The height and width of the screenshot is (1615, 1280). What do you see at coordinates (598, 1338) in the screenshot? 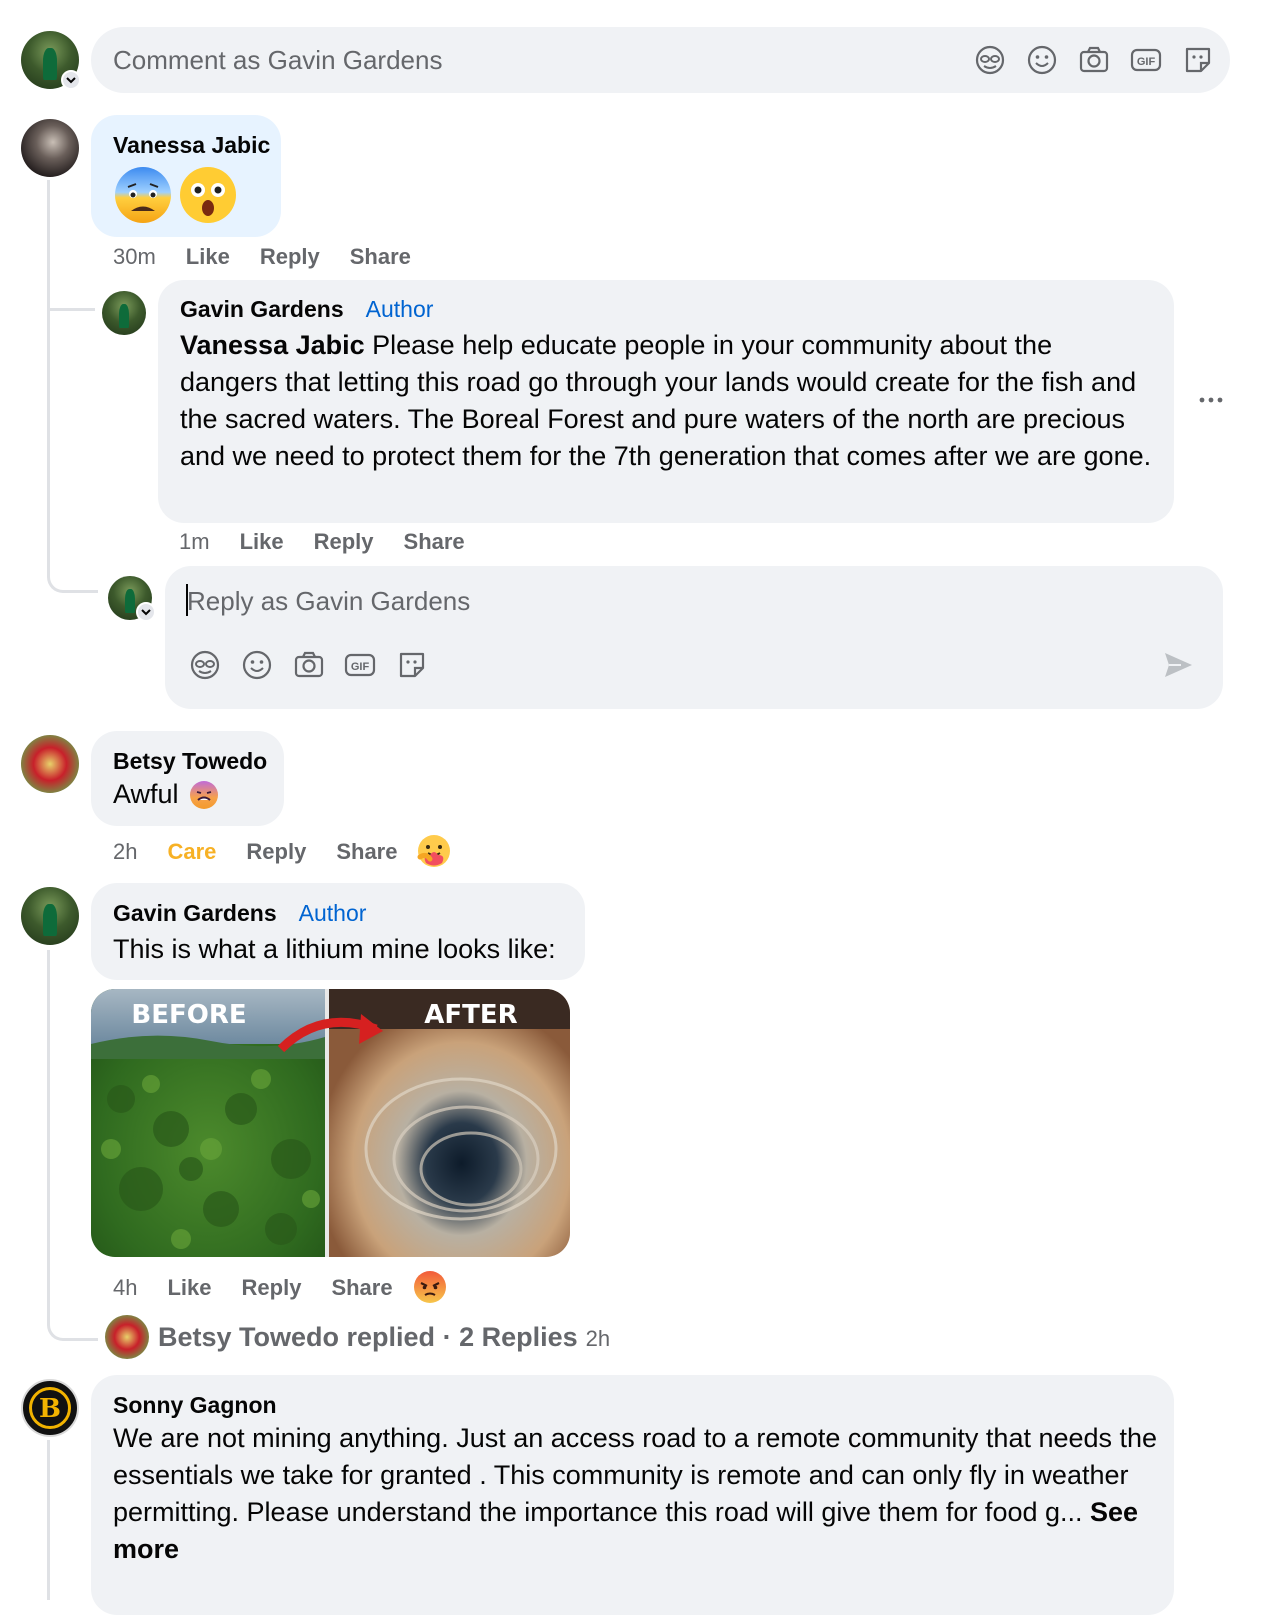
I see `replies-time: 2h` at bounding box center [598, 1338].